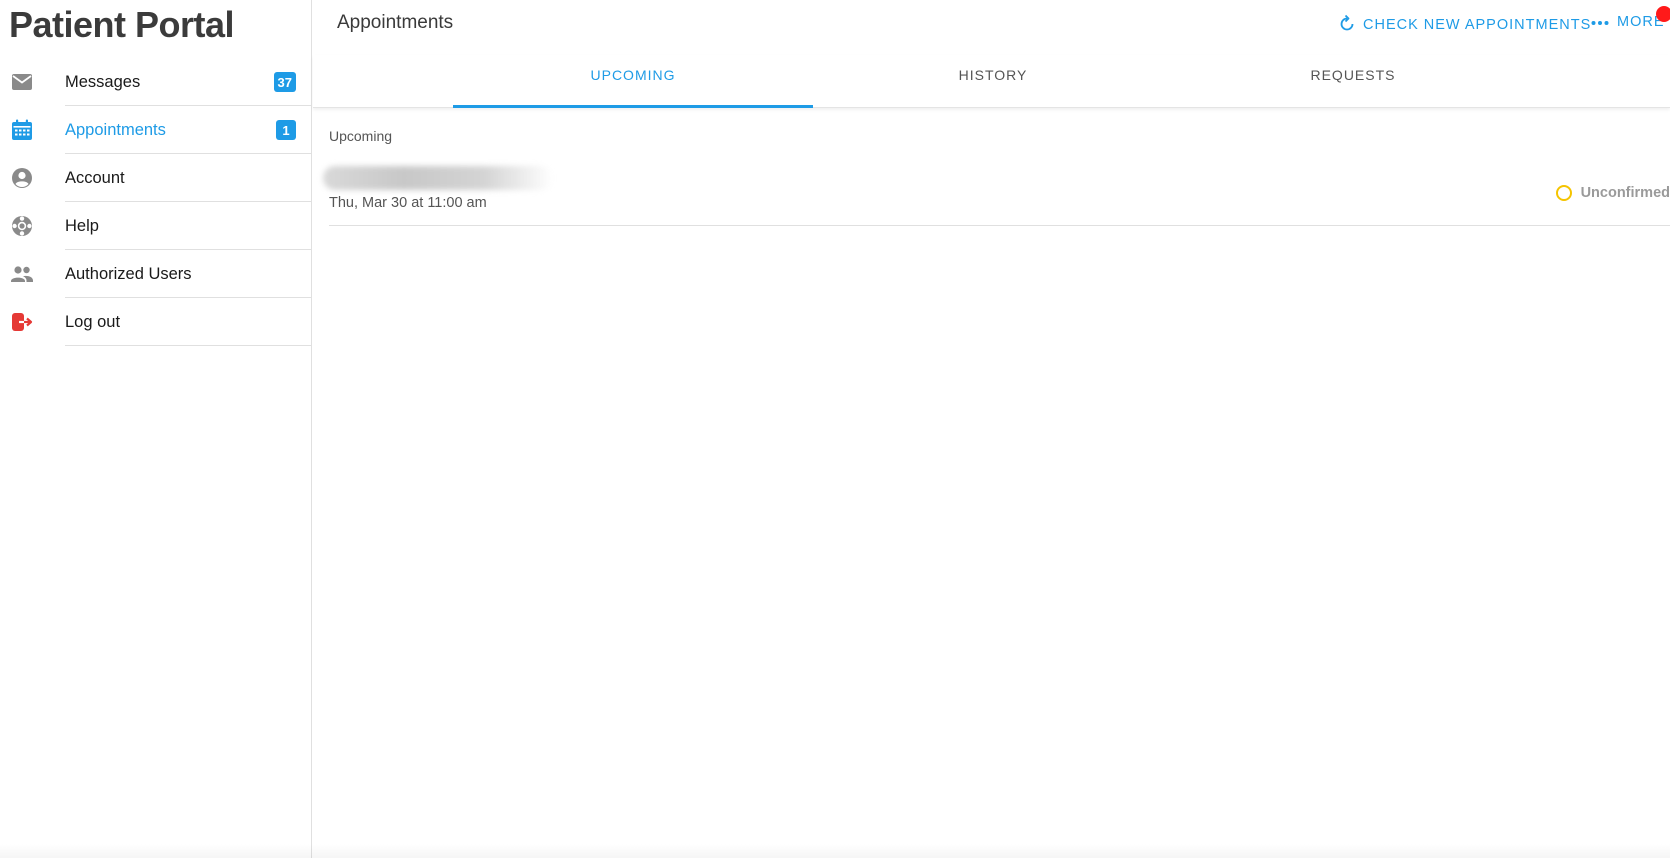 The image size is (1670, 858). I want to click on notification-dot, so click(1663, 14).